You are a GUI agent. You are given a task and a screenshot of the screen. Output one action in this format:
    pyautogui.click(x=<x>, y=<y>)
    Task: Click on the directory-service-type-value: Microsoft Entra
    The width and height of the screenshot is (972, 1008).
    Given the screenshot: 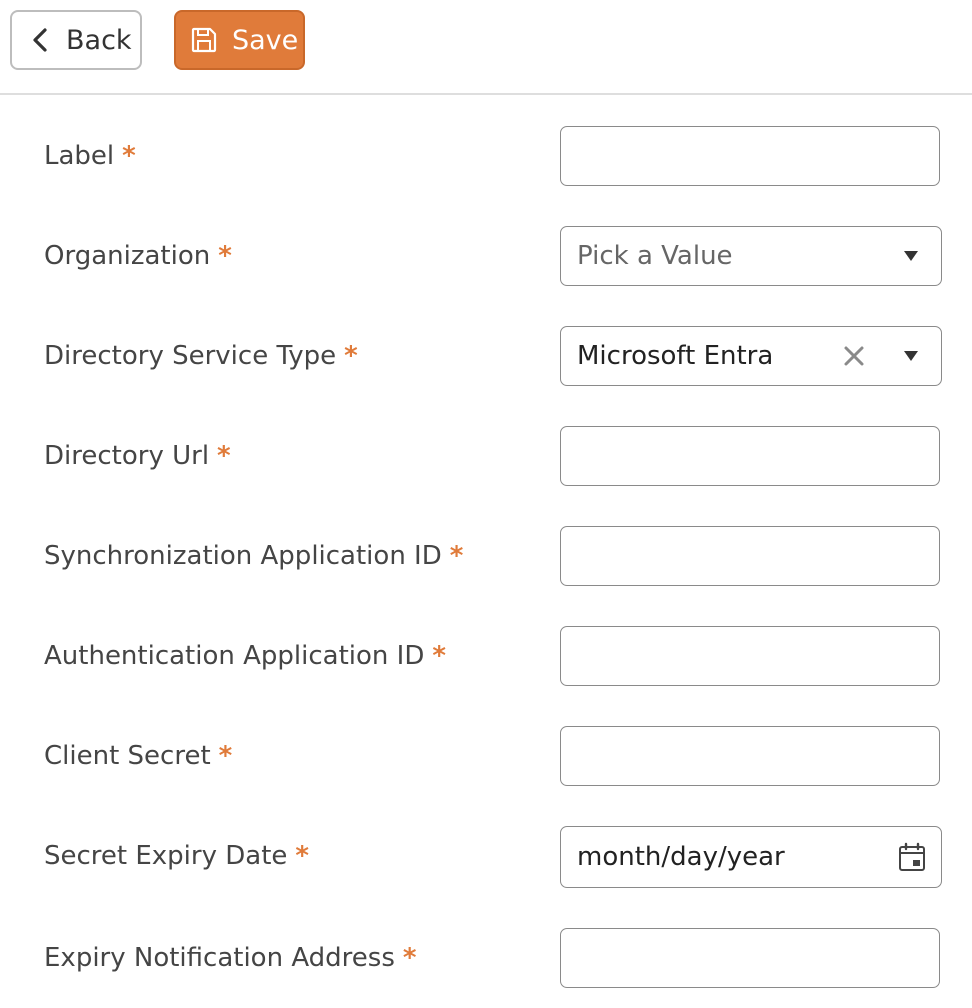 What is the action you would take?
    pyautogui.click(x=675, y=356)
    